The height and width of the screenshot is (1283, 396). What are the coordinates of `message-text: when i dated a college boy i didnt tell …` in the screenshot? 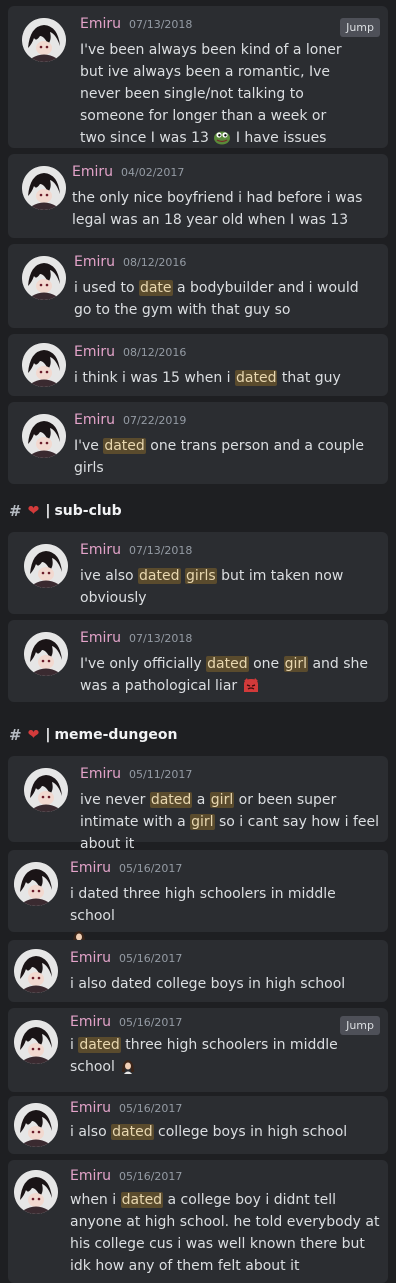 It's located at (225, 1233).